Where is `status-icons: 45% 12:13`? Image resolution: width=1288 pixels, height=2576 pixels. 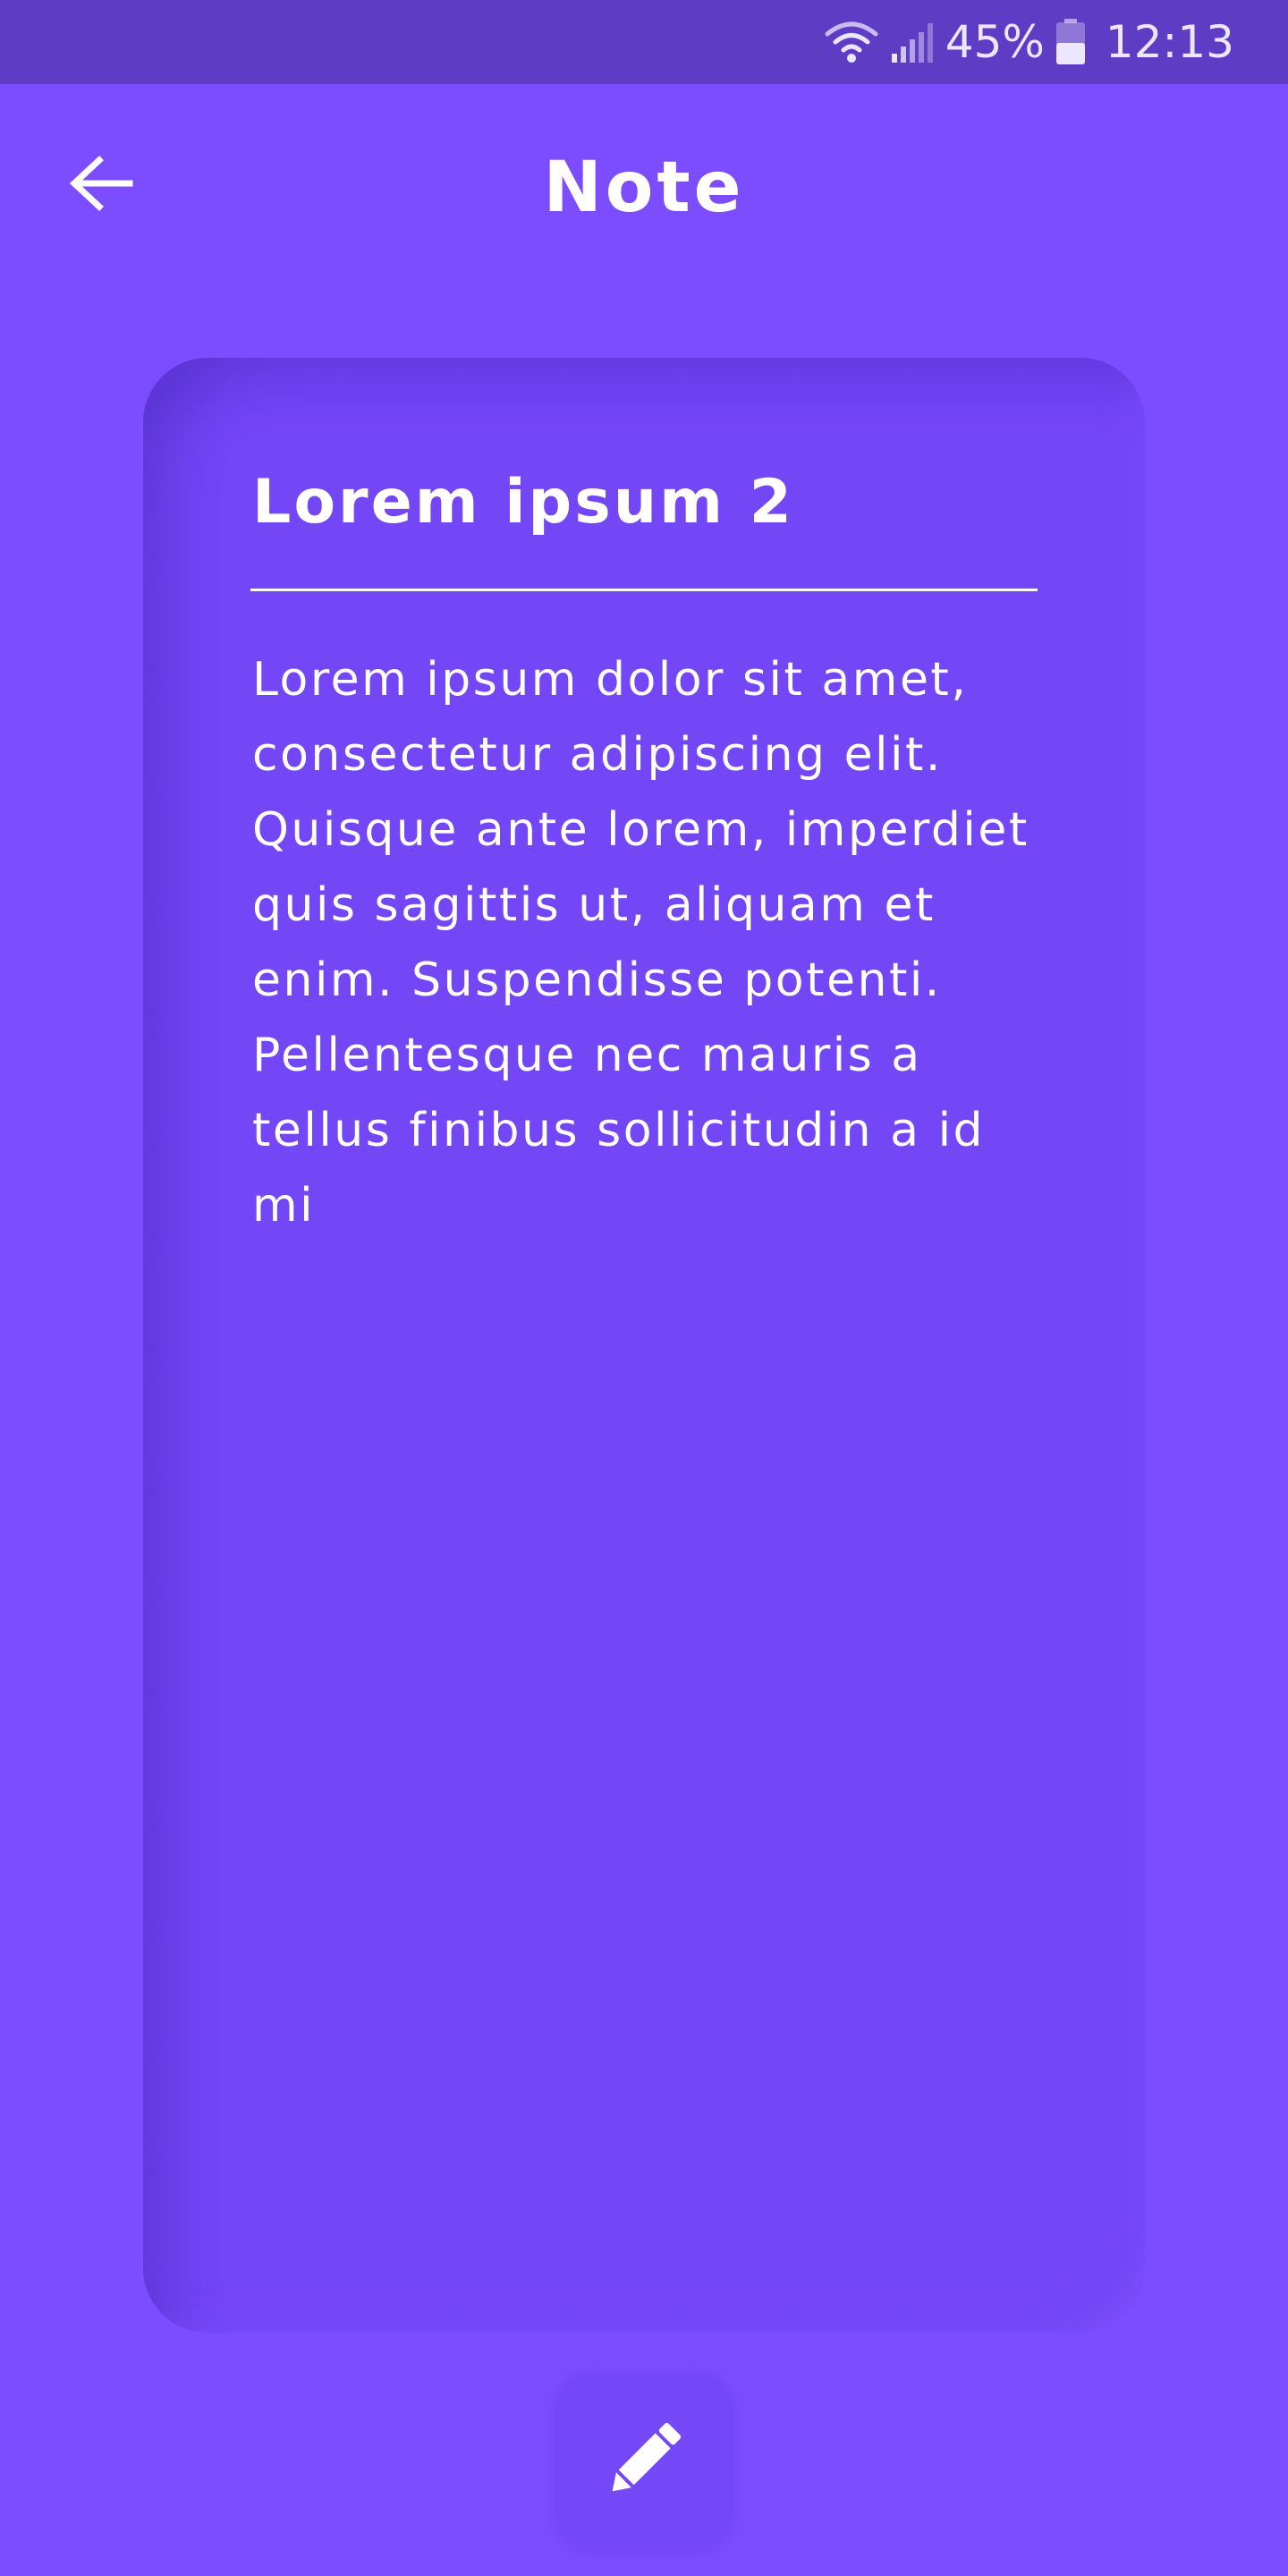 status-icons: 45% 12:13 is located at coordinates (1029, 42).